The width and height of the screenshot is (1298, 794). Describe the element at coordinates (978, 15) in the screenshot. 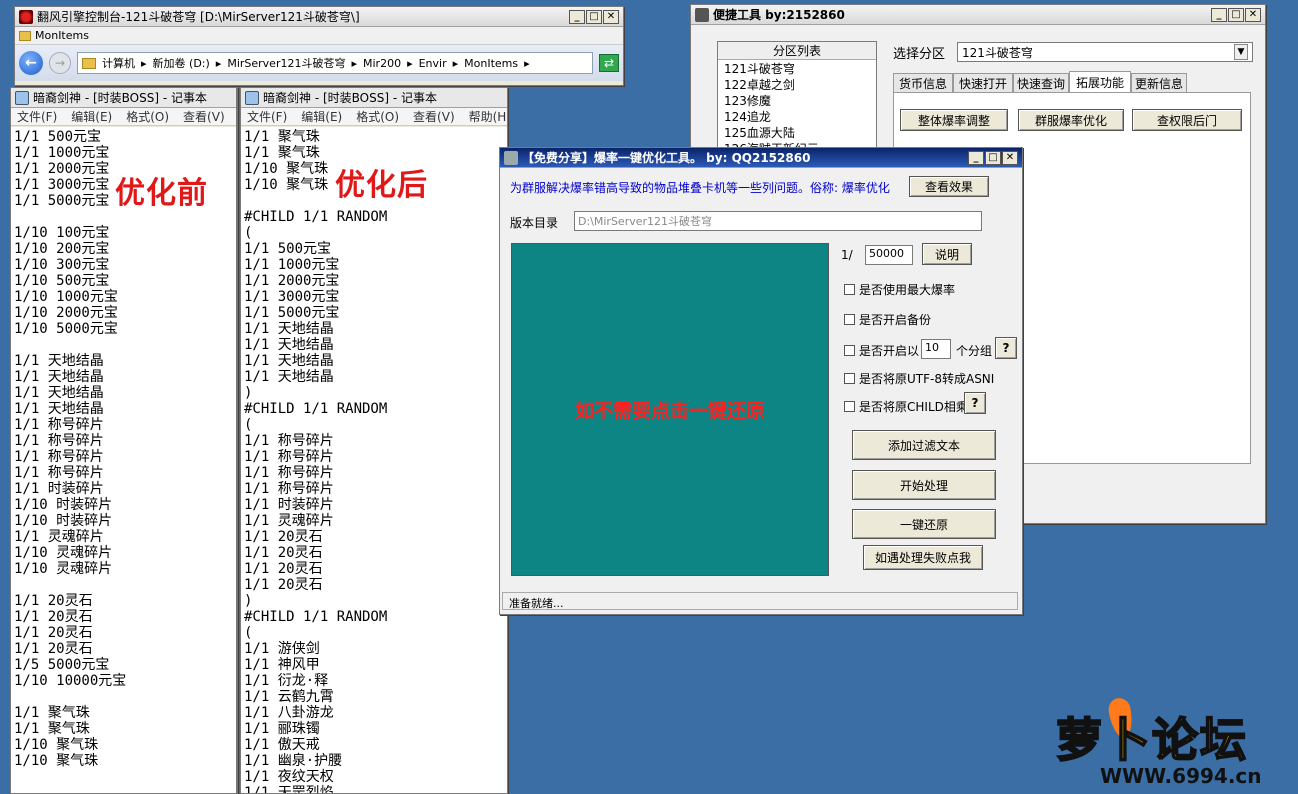

I see `quick-tool-titlebar: 便捷工具 by:2152860 _ □ ✕` at that location.